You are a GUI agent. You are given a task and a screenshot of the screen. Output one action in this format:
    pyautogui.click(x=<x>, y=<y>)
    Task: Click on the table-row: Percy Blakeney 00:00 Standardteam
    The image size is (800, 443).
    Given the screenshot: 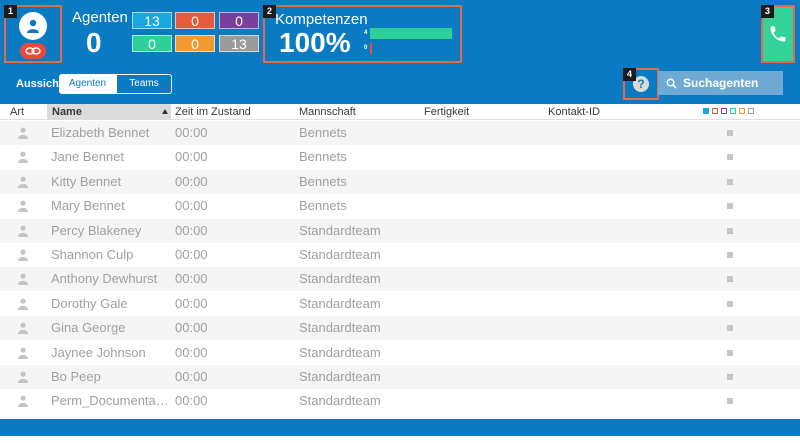 What is the action you would take?
    pyautogui.click(x=400, y=230)
    